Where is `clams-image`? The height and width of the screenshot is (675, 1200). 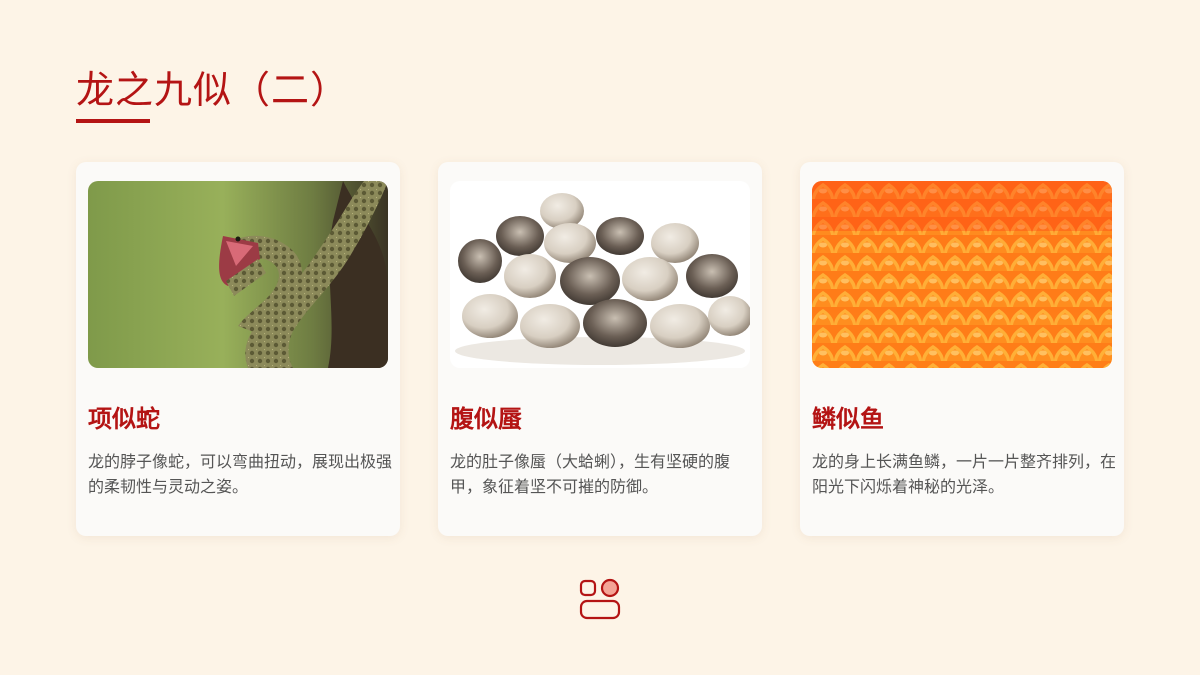 clams-image is located at coordinates (600, 274).